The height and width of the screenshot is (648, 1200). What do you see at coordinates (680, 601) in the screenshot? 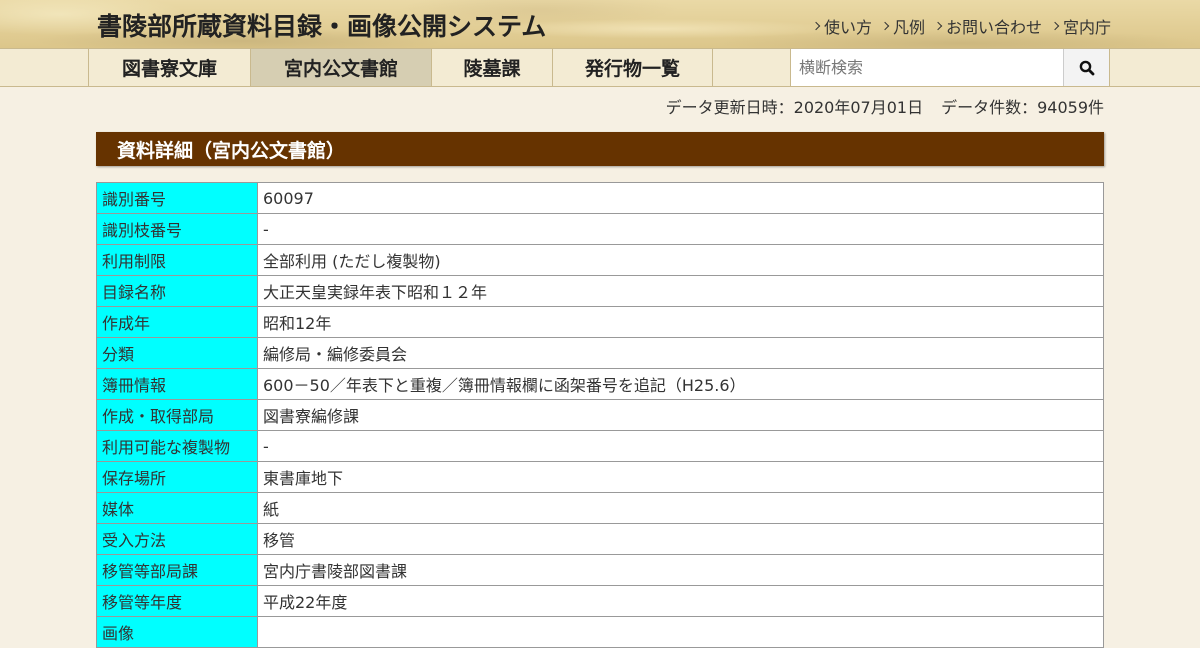
I see `row-value: 平成22年度` at bounding box center [680, 601].